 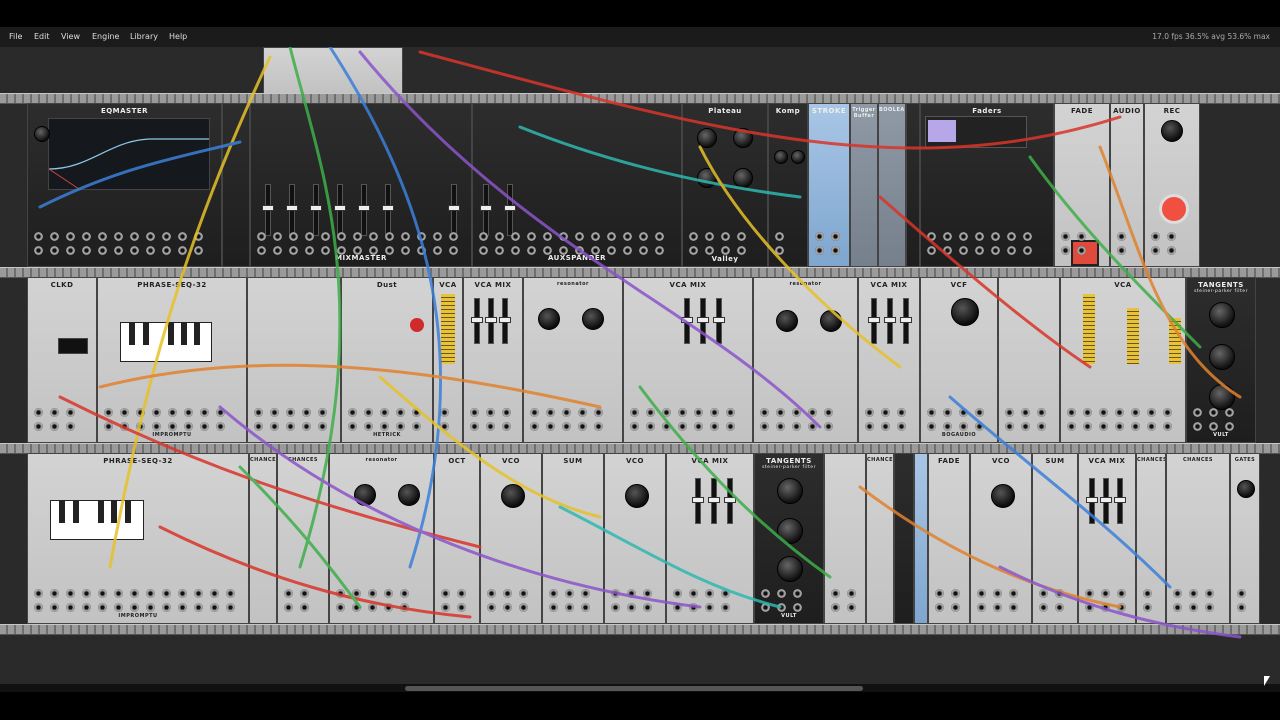 I want to click on menu-engine: Engine, so click(x=105, y=36).